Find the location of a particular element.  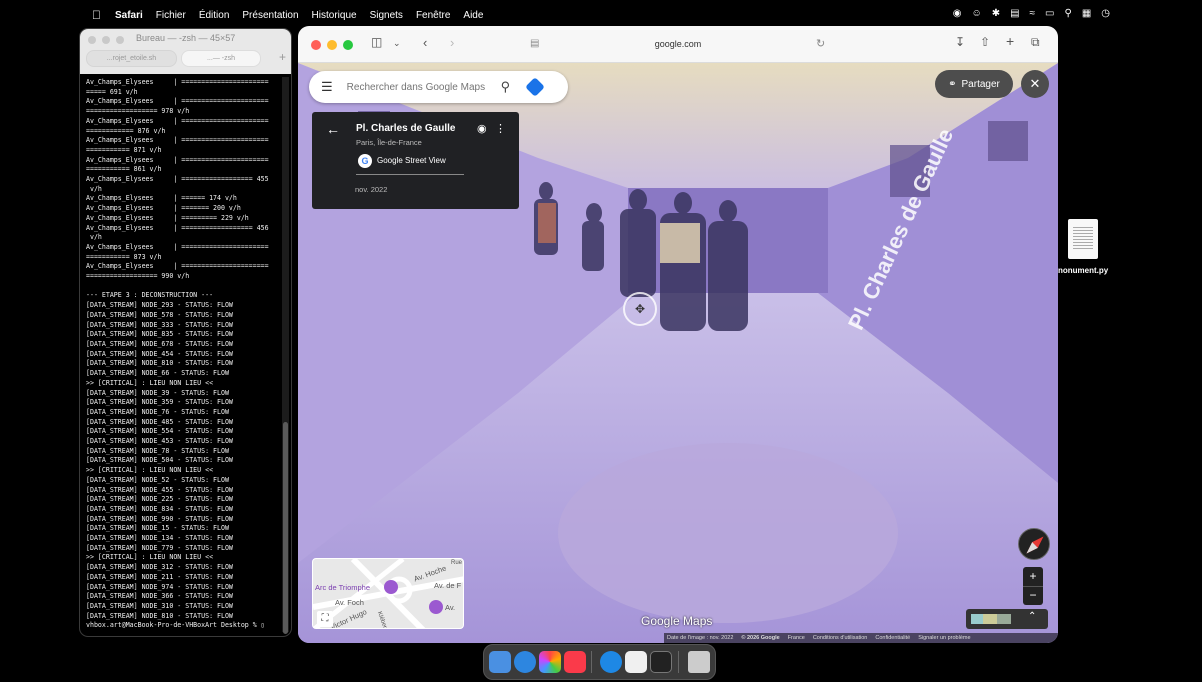

terminal-line: [DATA_STREAM] NODE_810 - STATUS: FLOW is located at coordinates (159, 615).